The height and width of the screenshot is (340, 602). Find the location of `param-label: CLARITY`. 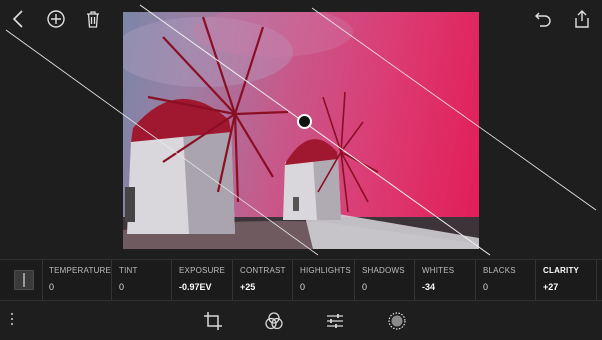

param-label: CLARITY is located at coordinates (561, 270).